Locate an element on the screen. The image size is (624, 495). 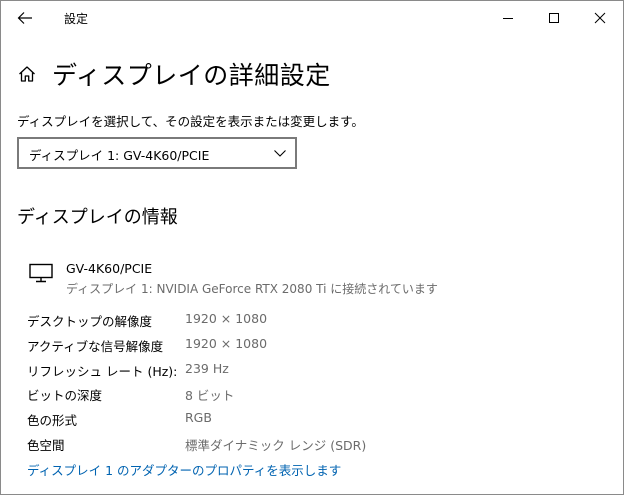
home-button is located at coordinates (28, 74).